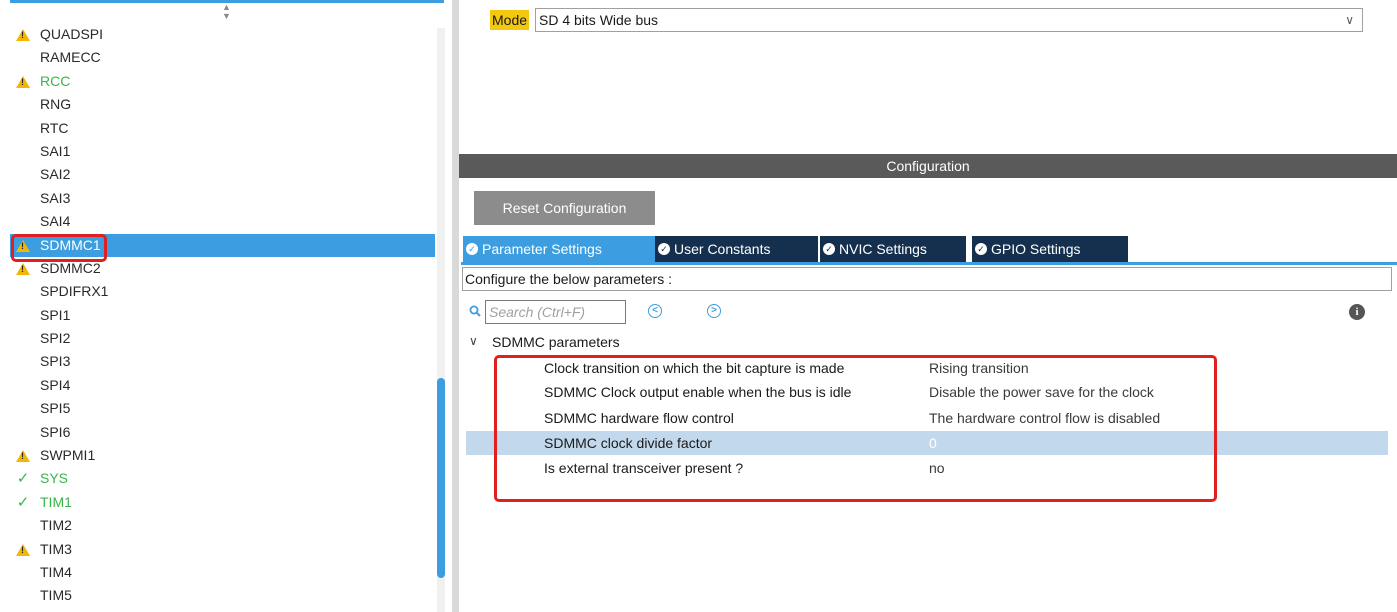  What do you see at coordinates (222, 572) in the screenshot?
I see `peripheral-item-tim4: TIM4` at bounding box center [222, 572].